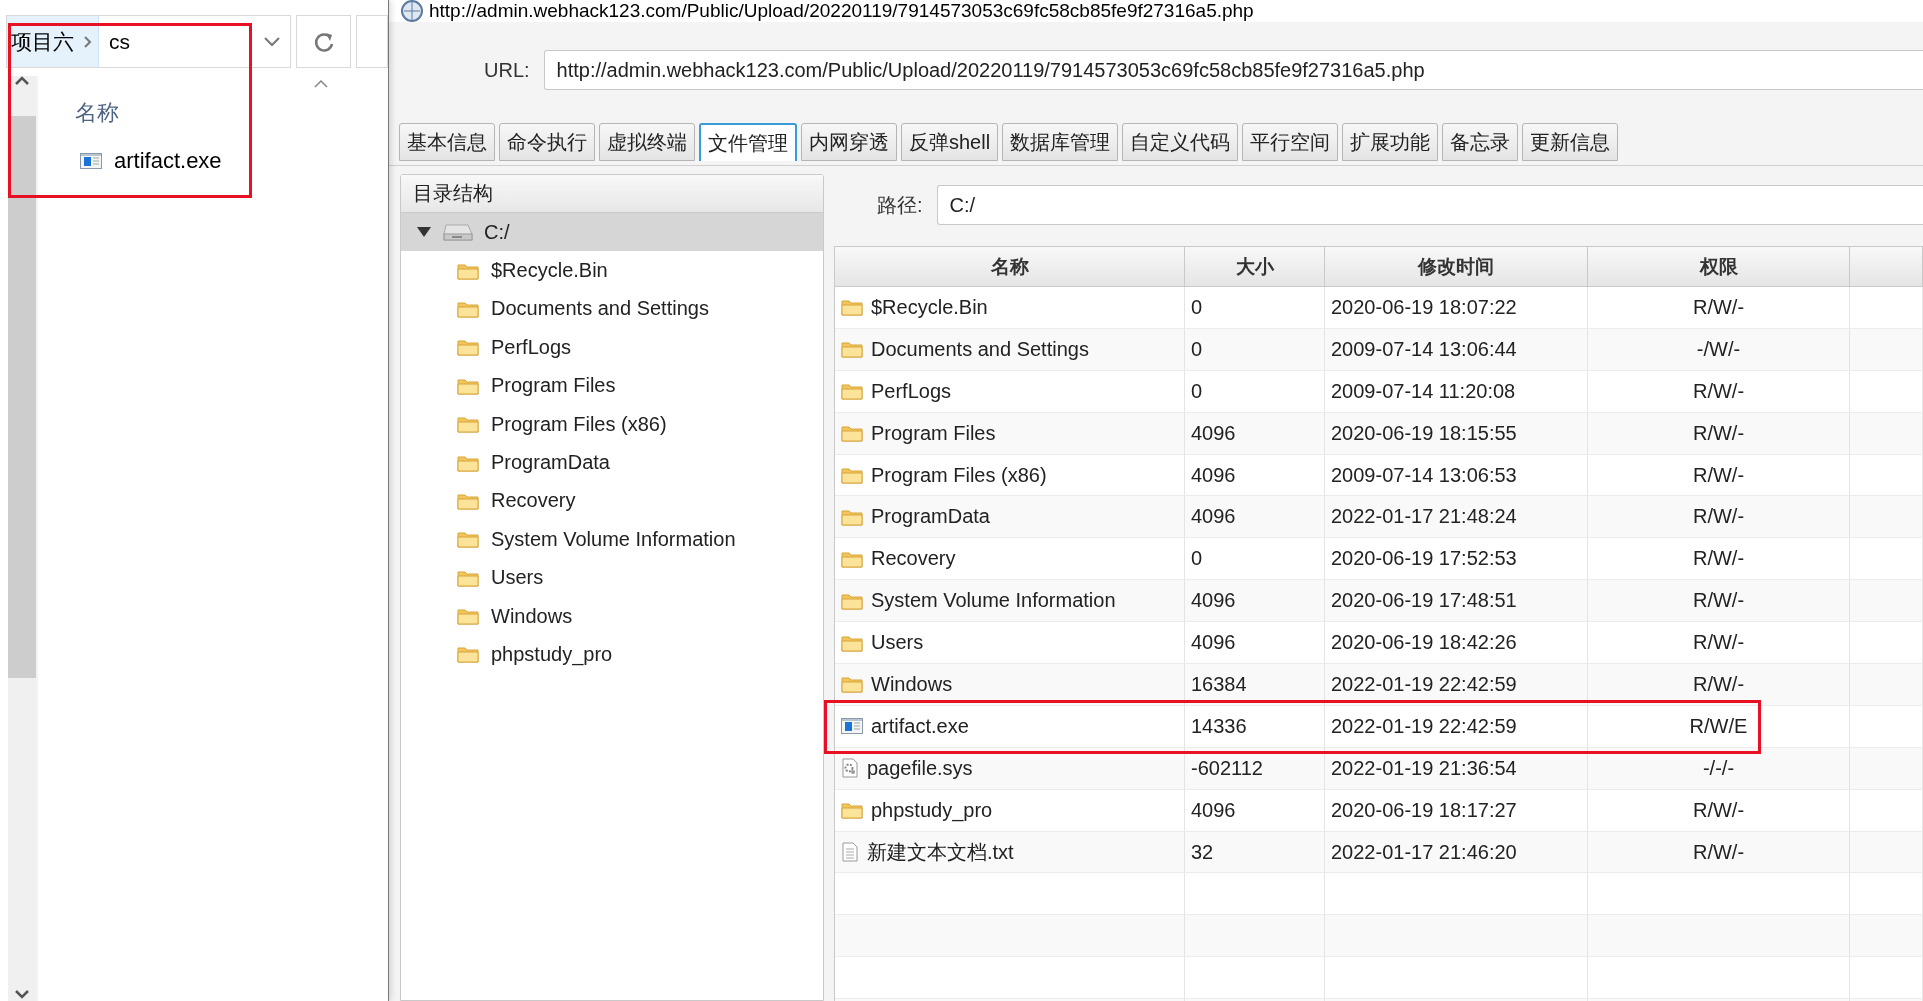 This screenshot has width=1923, height=1001. I want to click on scrollbar-thumb, so click(22, 397).